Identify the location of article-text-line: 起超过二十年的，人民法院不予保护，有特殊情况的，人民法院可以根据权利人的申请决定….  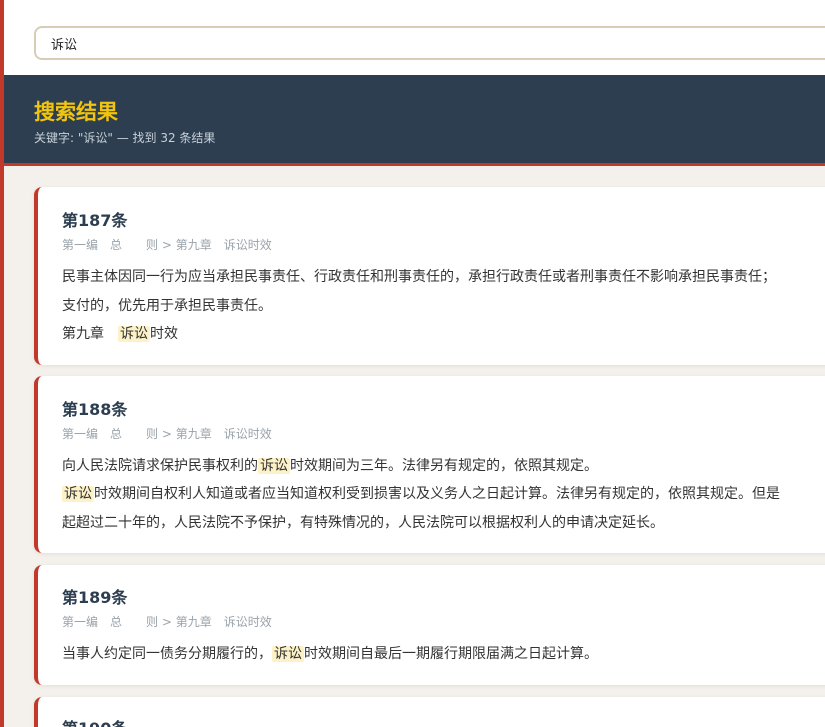
(363, 522).